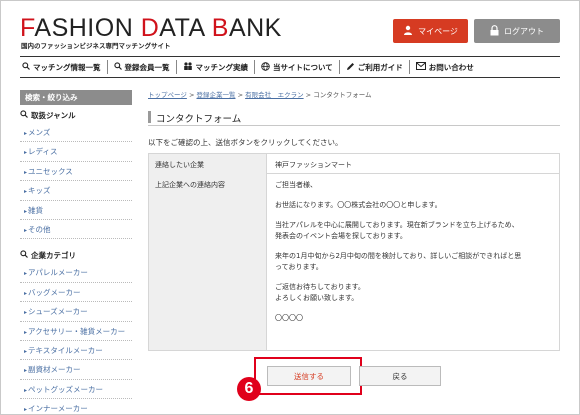 The height and width of the screenshot is (415, 580). Describe the element at coordinates (220, 28) in the screenshot. I see `logo-letter-b: B` at that location.